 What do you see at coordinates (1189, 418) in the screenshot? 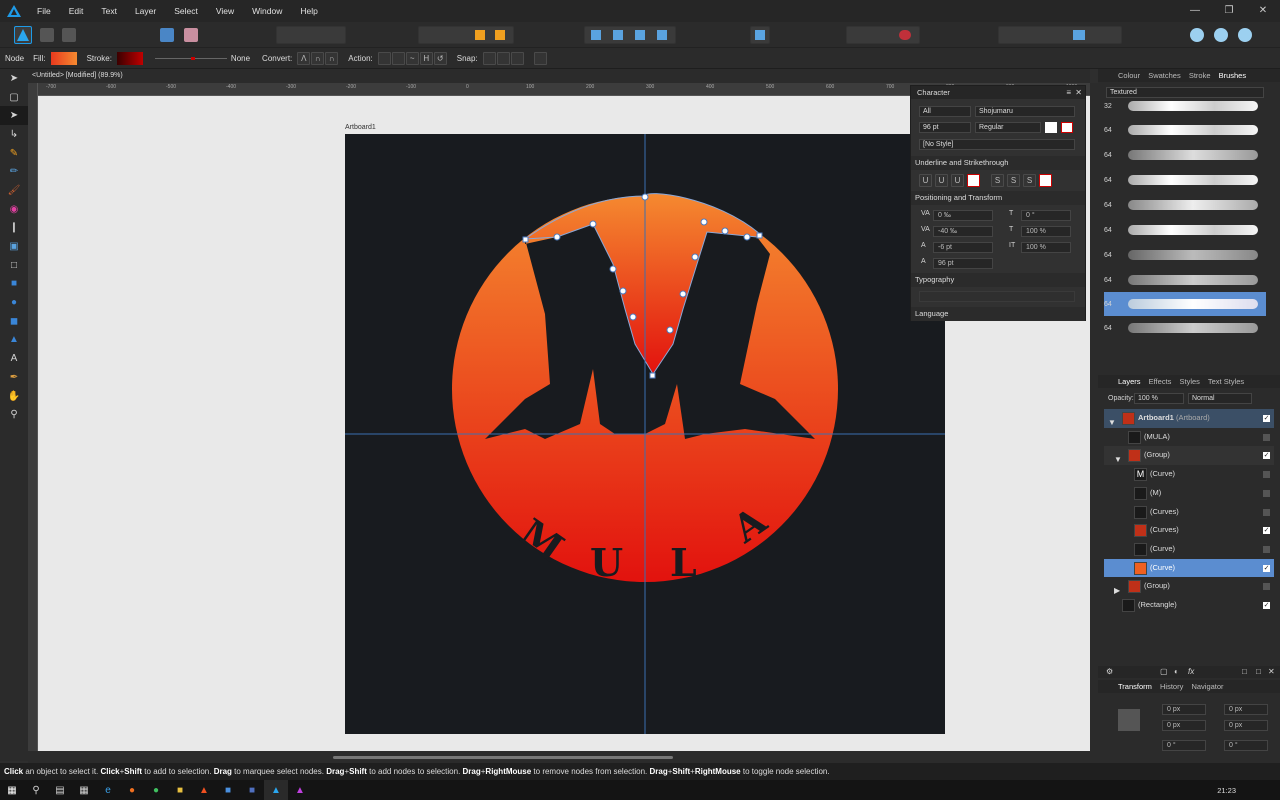
I see `layer-row-artboard: ▼ Artboard1 (Artboard) ✓` at bounding box center [1189, 418].